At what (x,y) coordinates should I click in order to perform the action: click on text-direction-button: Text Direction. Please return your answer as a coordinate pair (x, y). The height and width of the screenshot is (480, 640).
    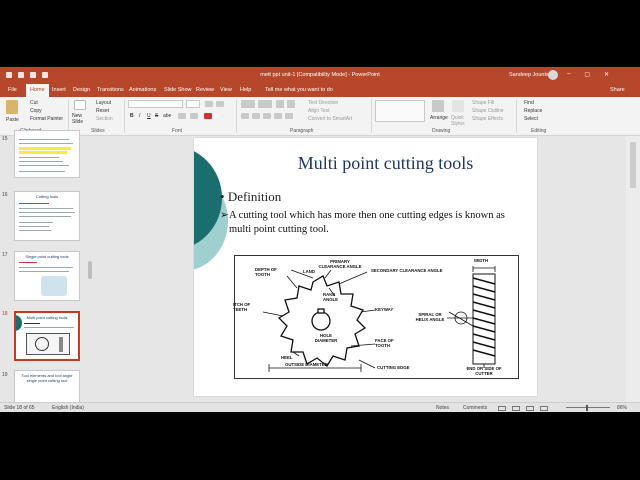
    Looking at the image, I should click on (323, 103).